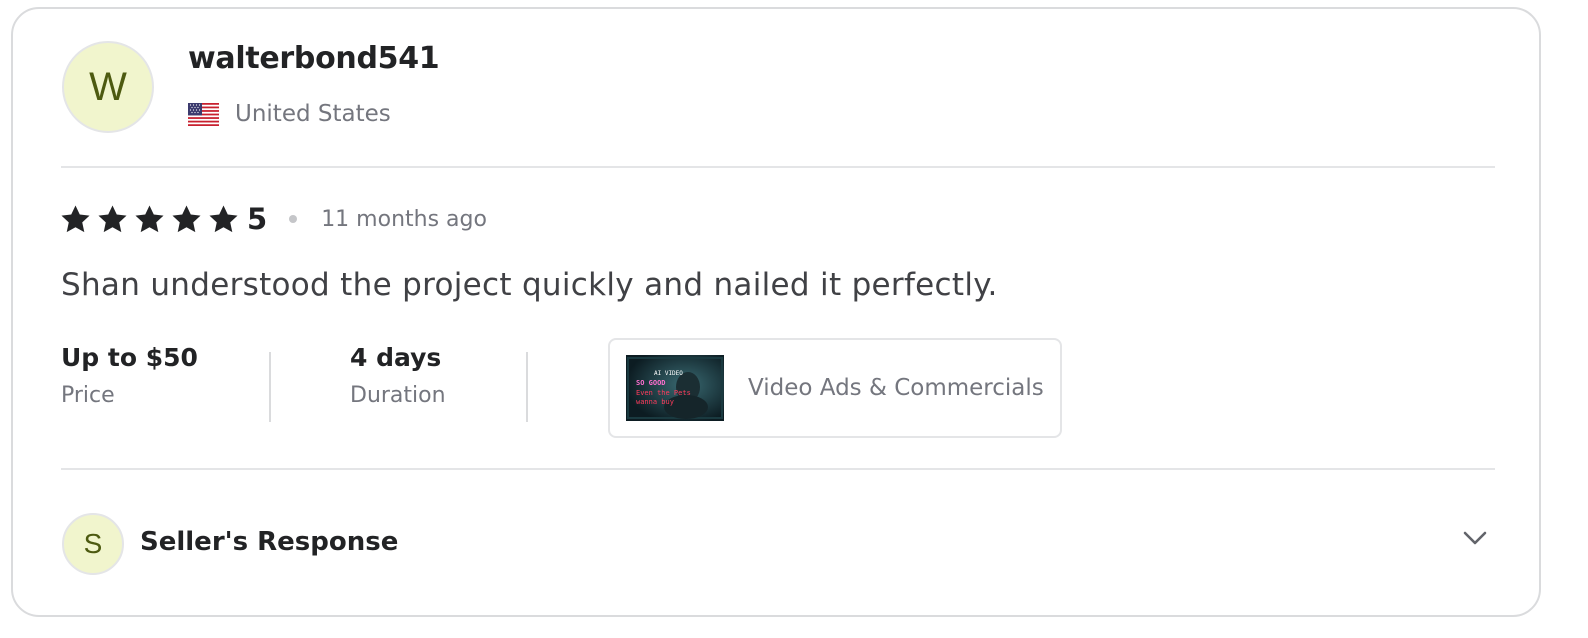 The width and height of the screenshot is (1588, 638). I want to click on reviewer-avatar-initial: W, so click(108, 86).